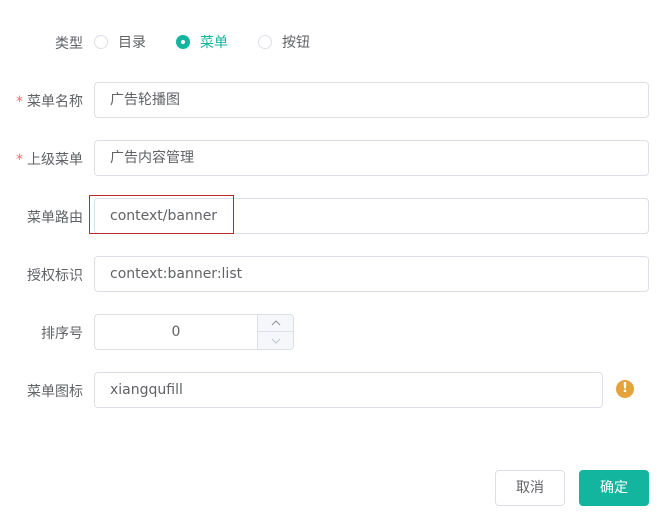 The width and height of the screenshot is (665, 527). Describe the element at coordinates (296, 43) in the screenshot. I see `radio-button-label: 按钮` at that location.